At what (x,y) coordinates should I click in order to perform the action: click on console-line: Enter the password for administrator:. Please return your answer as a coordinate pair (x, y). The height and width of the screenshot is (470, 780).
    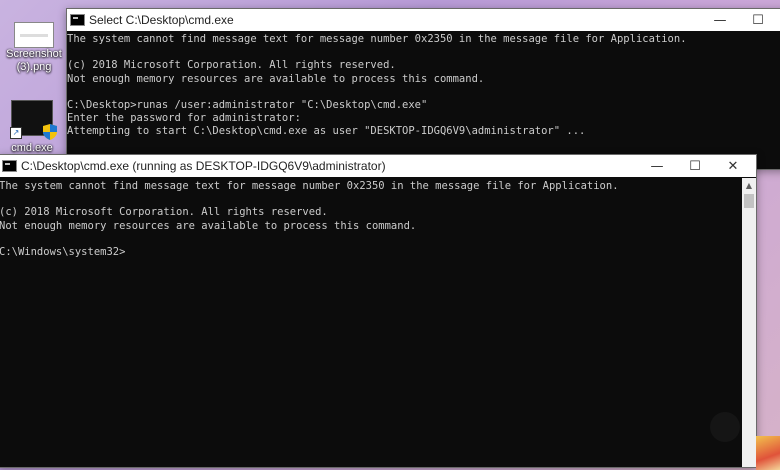
    Looking at the image, I should click on (184, 118).